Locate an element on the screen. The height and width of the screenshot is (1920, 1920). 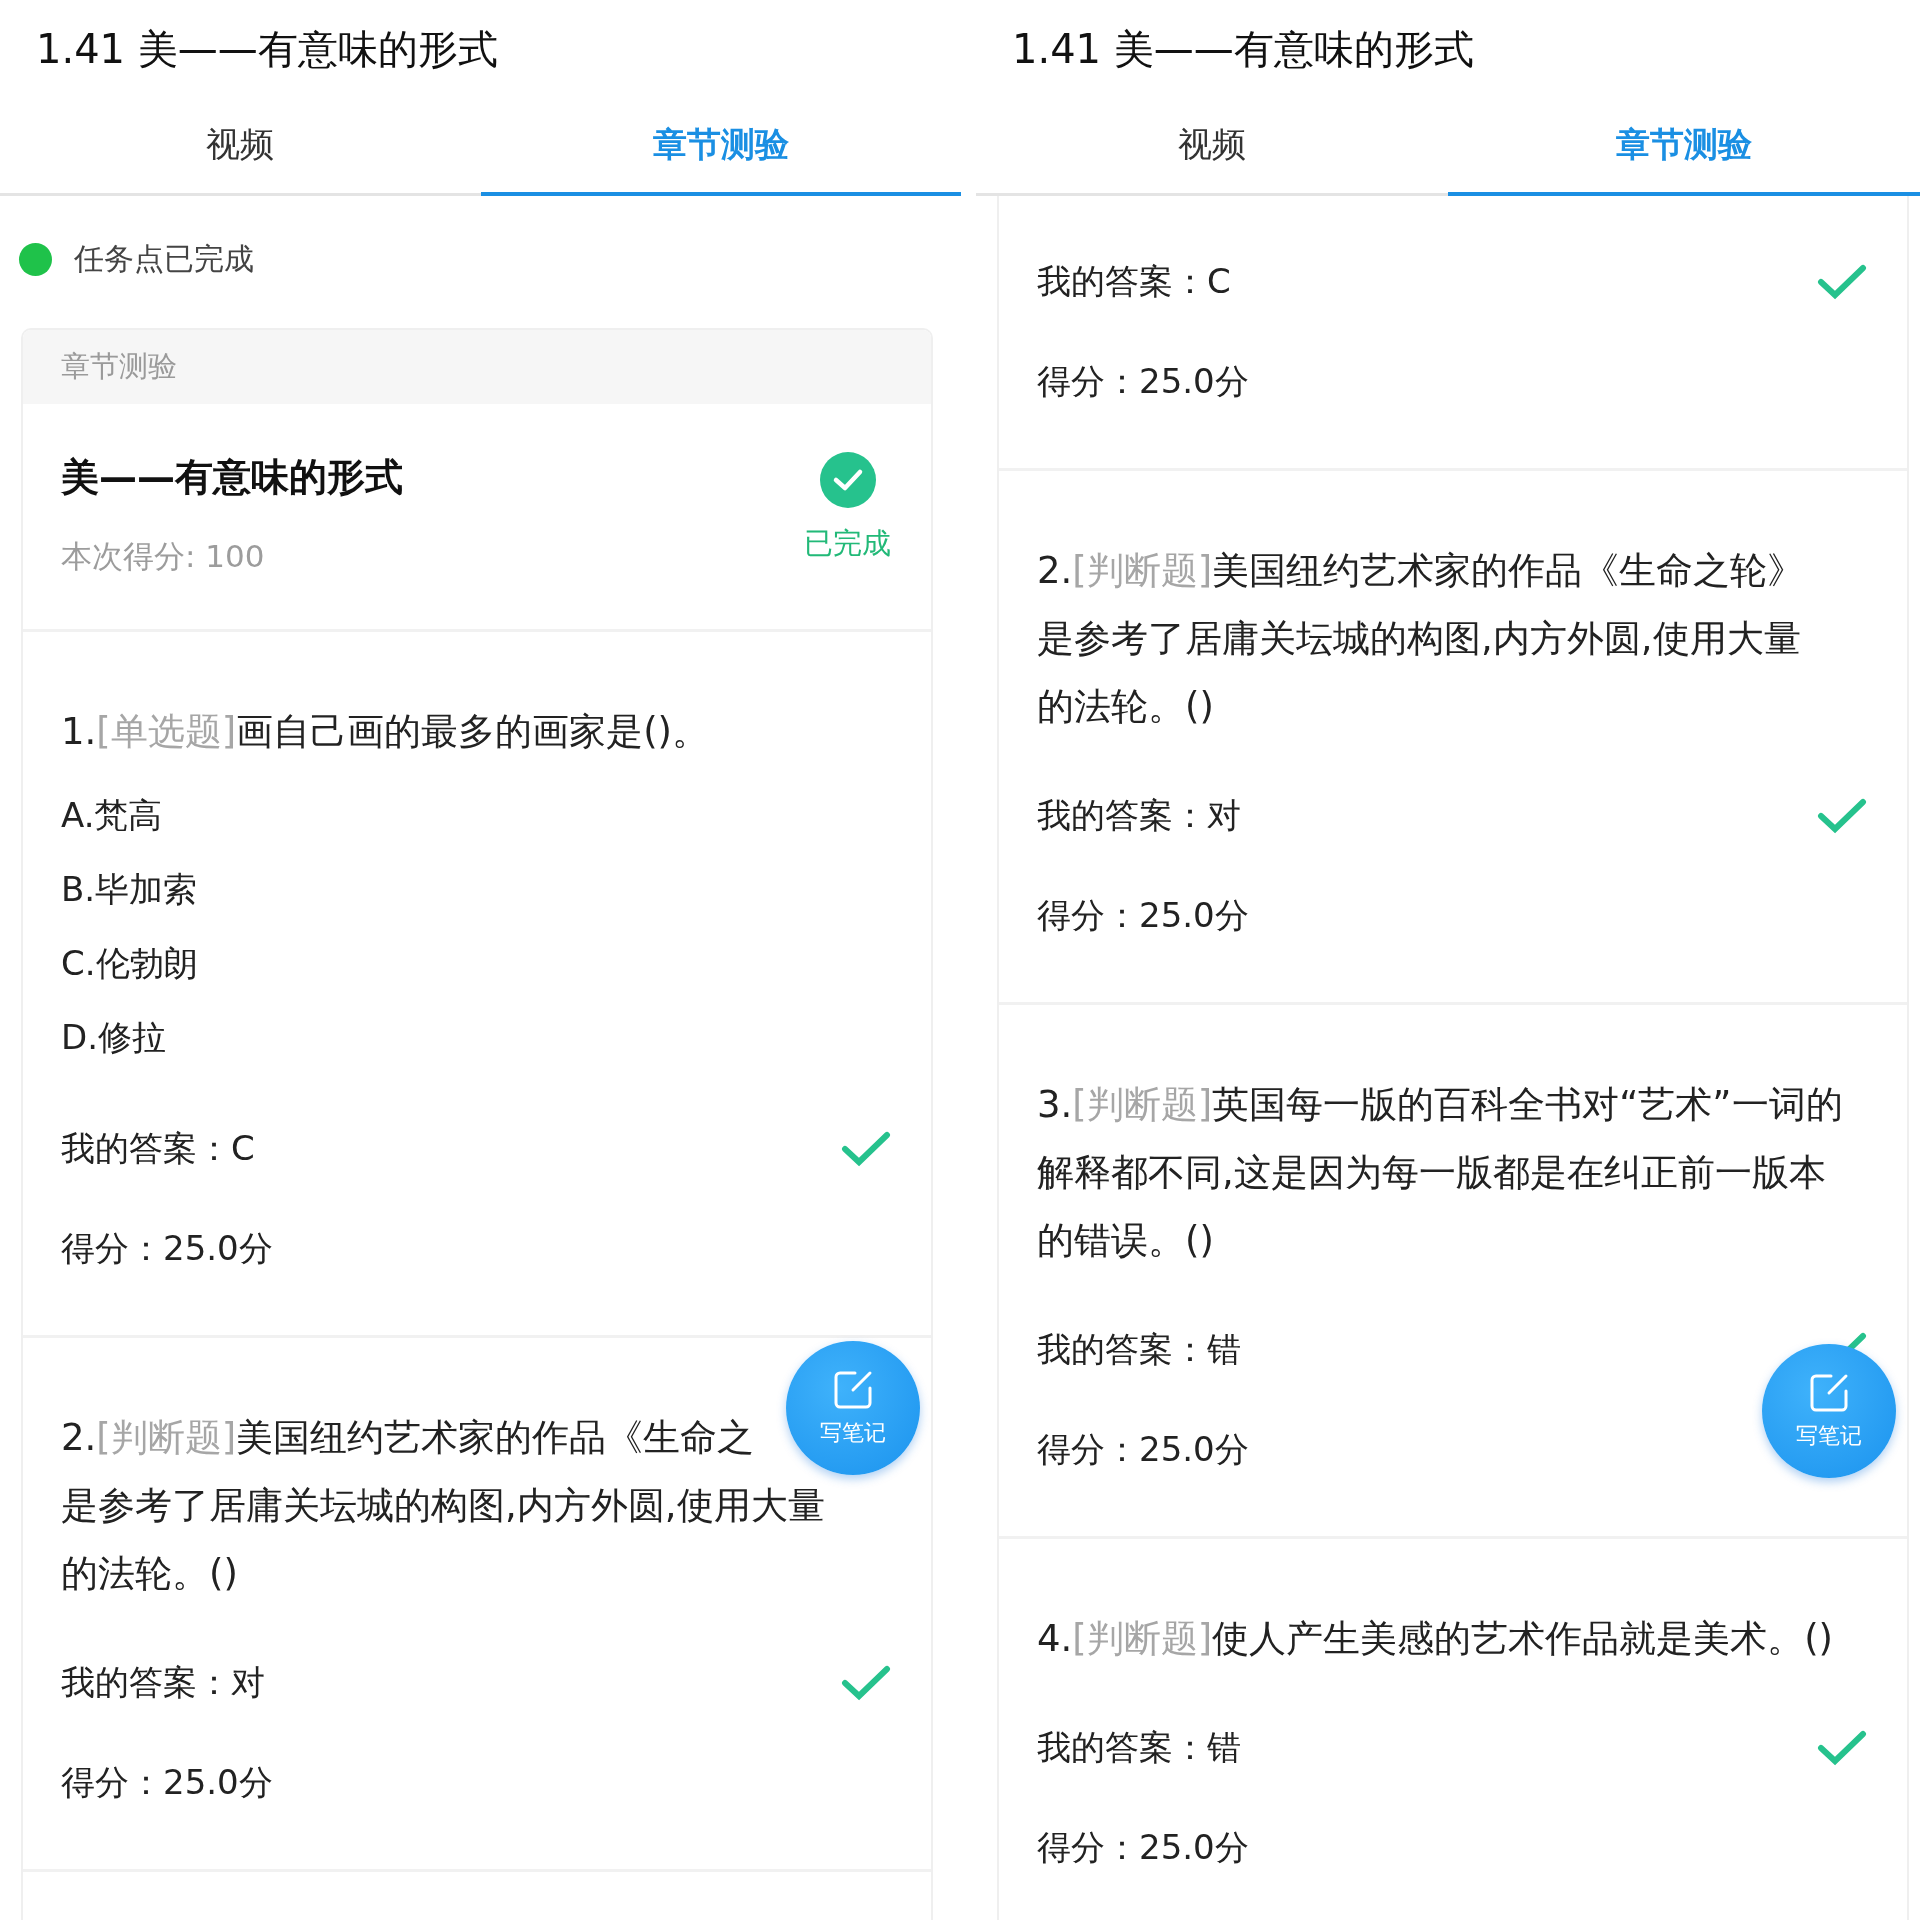
question-text: 的错误。() is located at coordinates (1125, 1241).